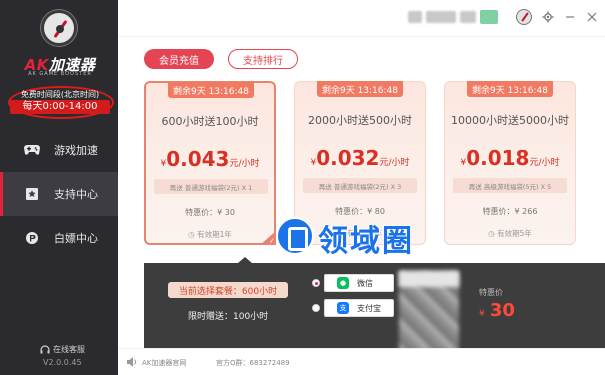 The width and height of the screenshot is (605, 375). Describe the element at coordinates (361, 18) in the screenshot. I see `title-bar` at that location.